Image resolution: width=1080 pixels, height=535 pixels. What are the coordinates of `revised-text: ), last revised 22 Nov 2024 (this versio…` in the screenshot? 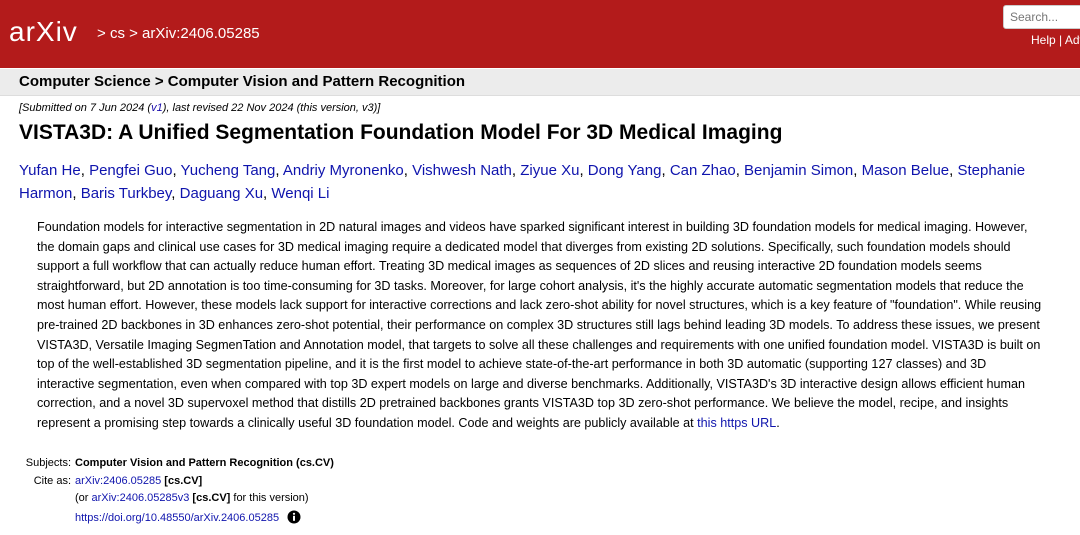 It's located at (271, 108).